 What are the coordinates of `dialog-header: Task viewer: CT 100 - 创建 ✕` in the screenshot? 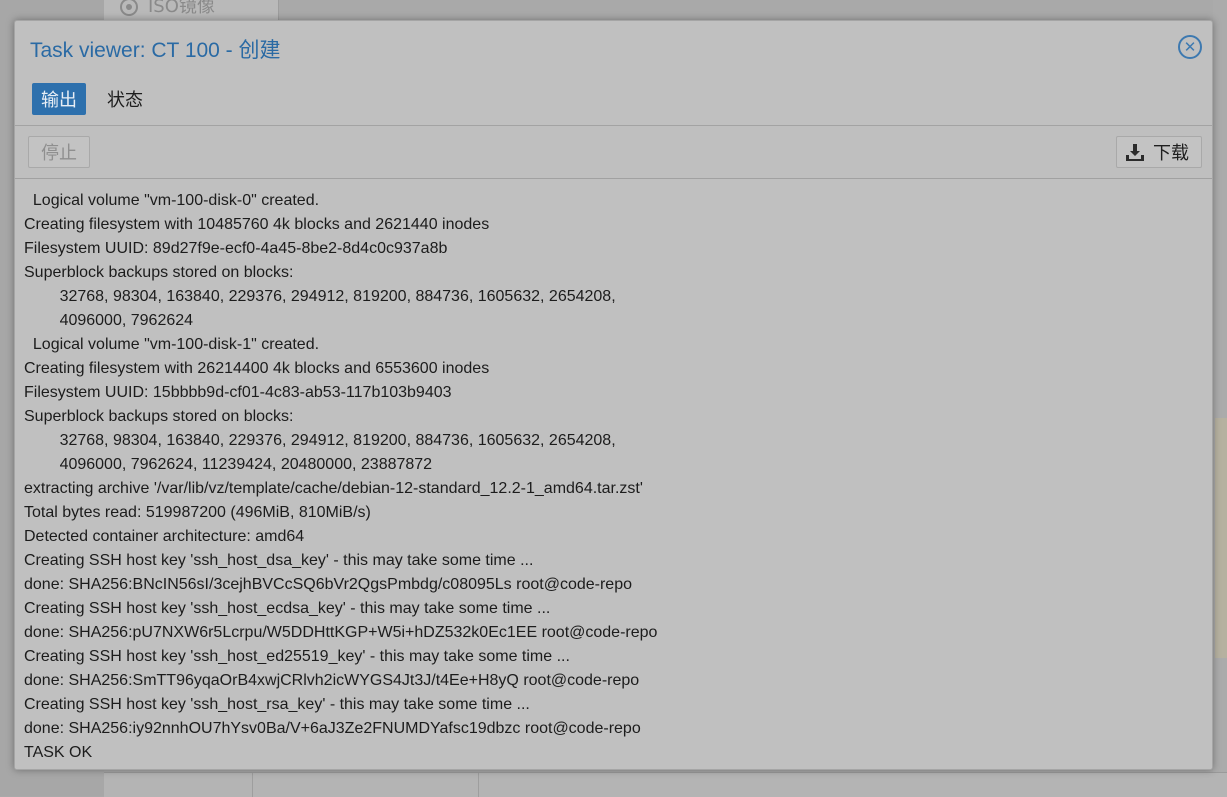 It's located at (613, 47).